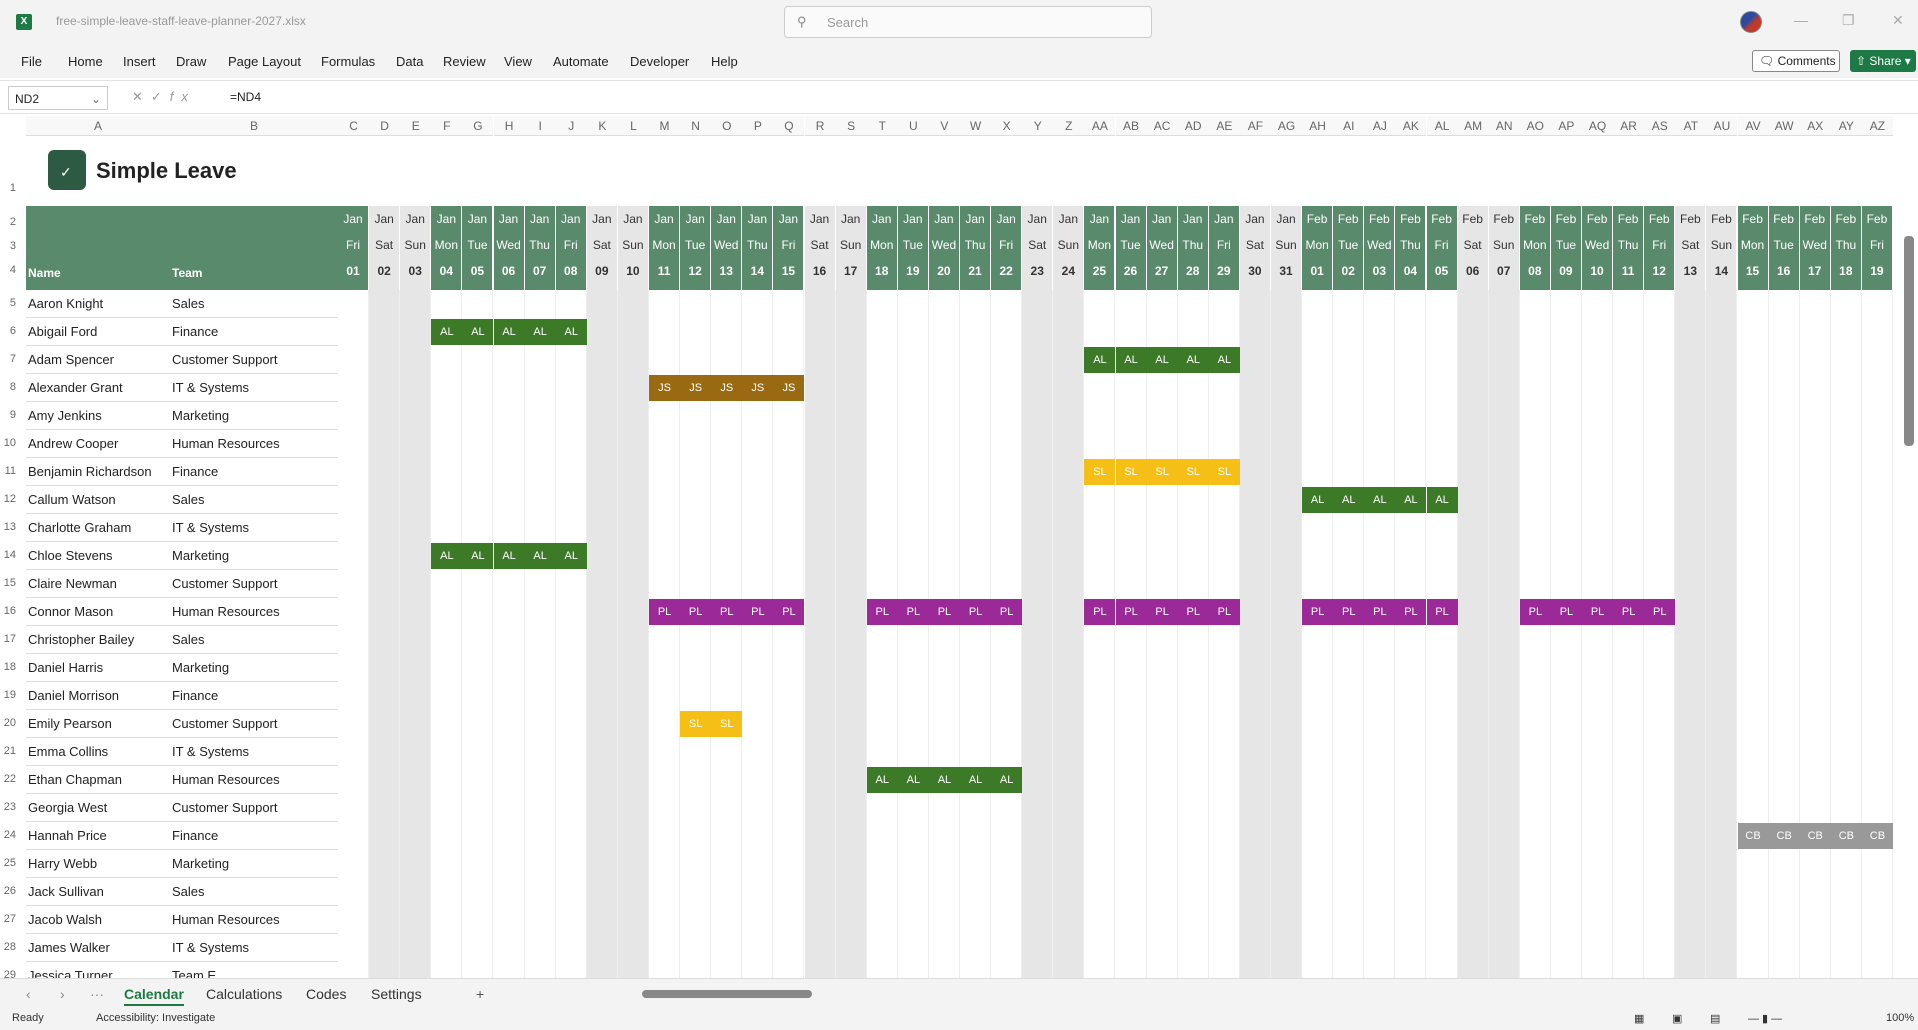 This screenshot has width=1918, height=1030. What do you see at coordinates (191, 61) in the screenshot?
I see `menu-draw: Draw` at bounding box center [191, 61].